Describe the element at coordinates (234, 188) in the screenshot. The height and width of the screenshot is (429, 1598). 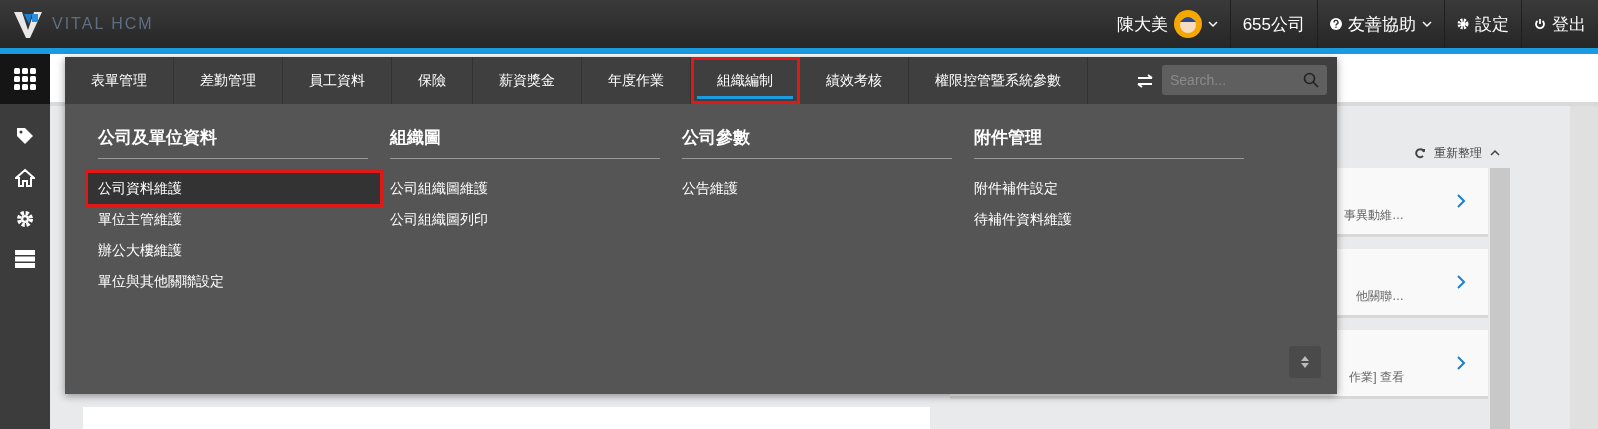
I see `menu-item: 公司資料維護` at that location.